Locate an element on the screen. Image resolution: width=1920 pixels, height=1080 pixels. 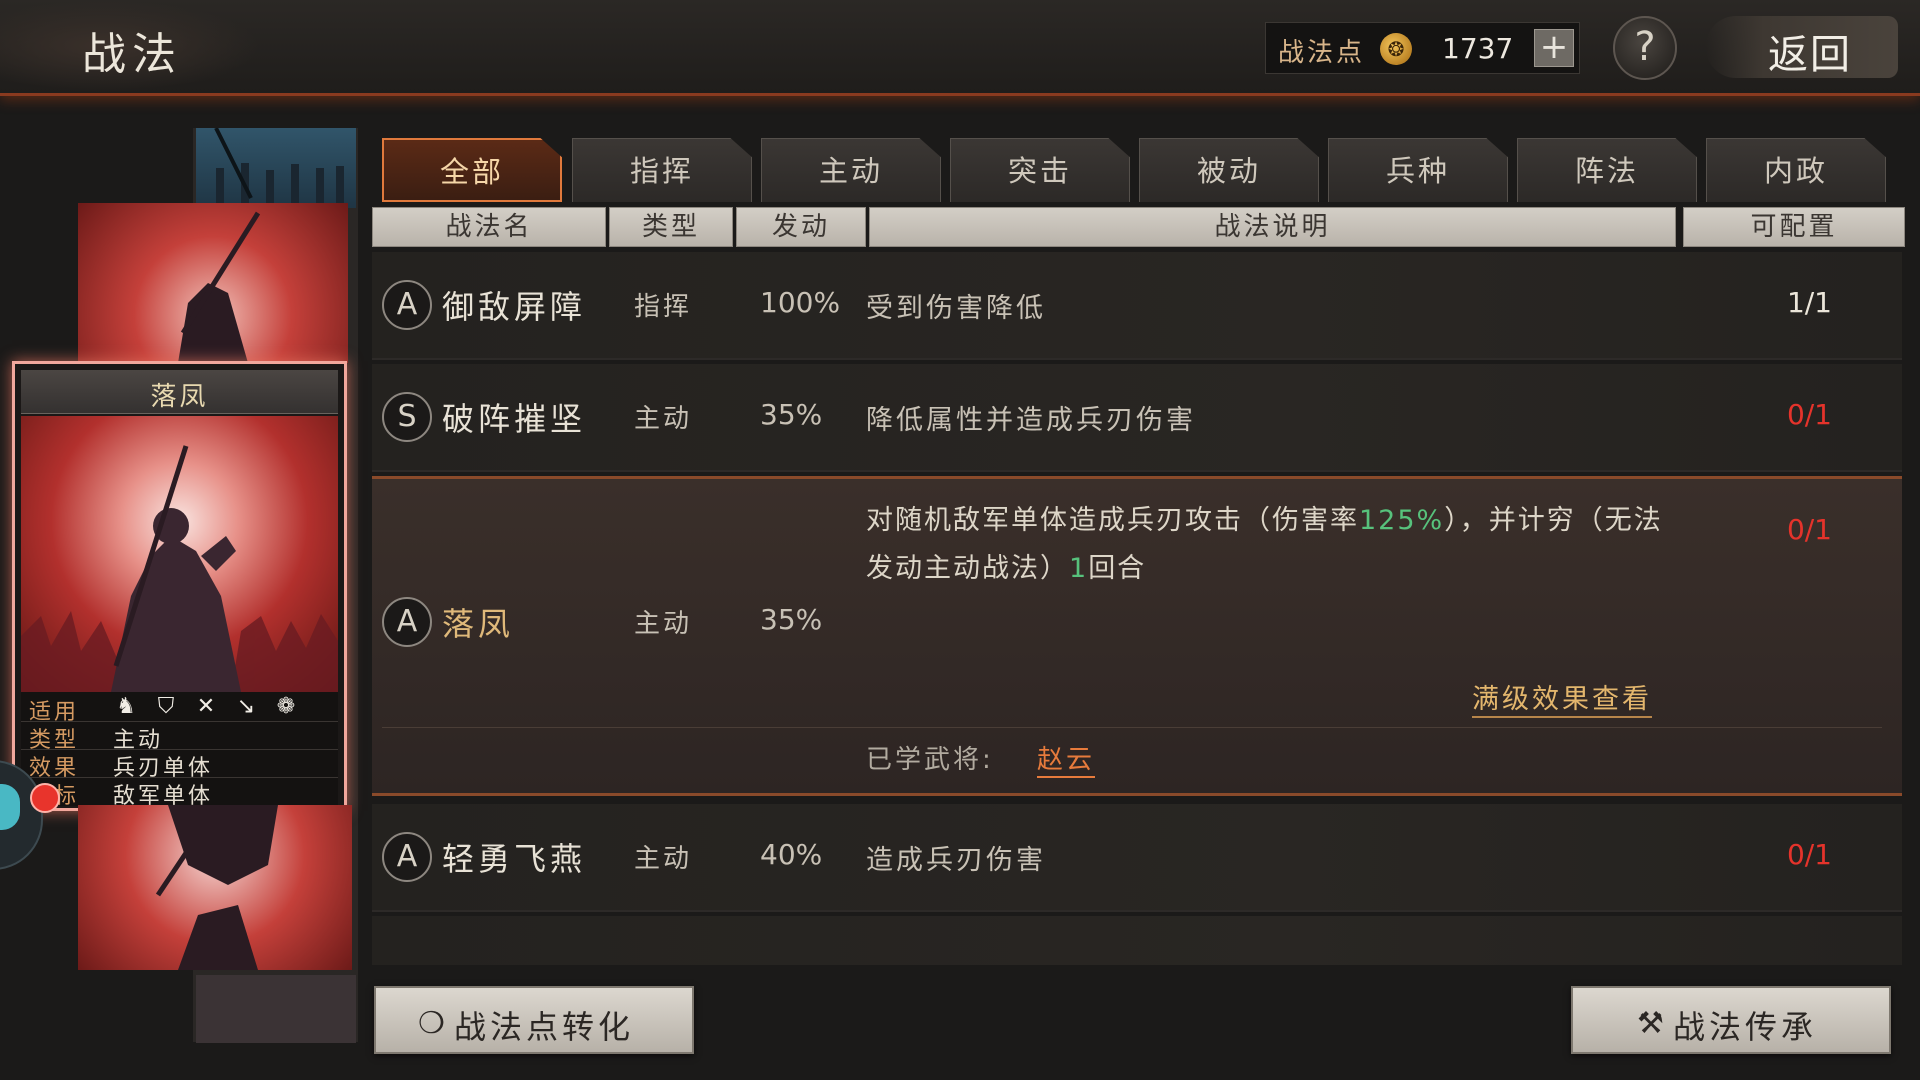
add-points-button: + is located at coordinates (1554, 48).